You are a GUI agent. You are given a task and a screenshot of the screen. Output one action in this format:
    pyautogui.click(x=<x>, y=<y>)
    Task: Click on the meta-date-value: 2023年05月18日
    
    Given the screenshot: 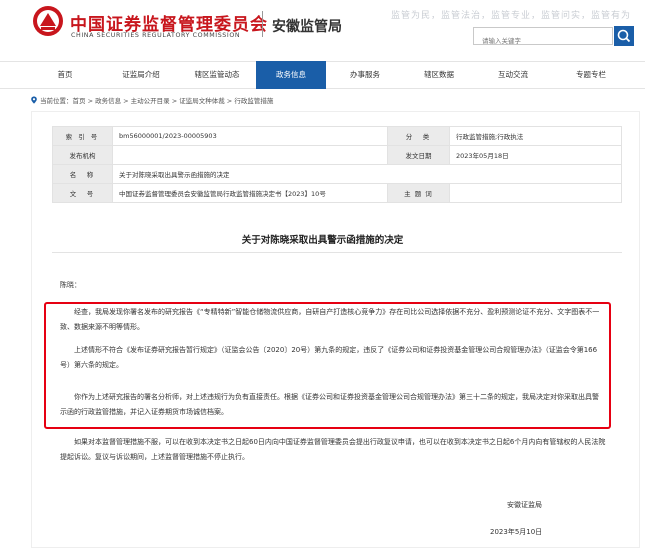 What is the action you would take?
    pyautogui.click(x=535, y=155)
    